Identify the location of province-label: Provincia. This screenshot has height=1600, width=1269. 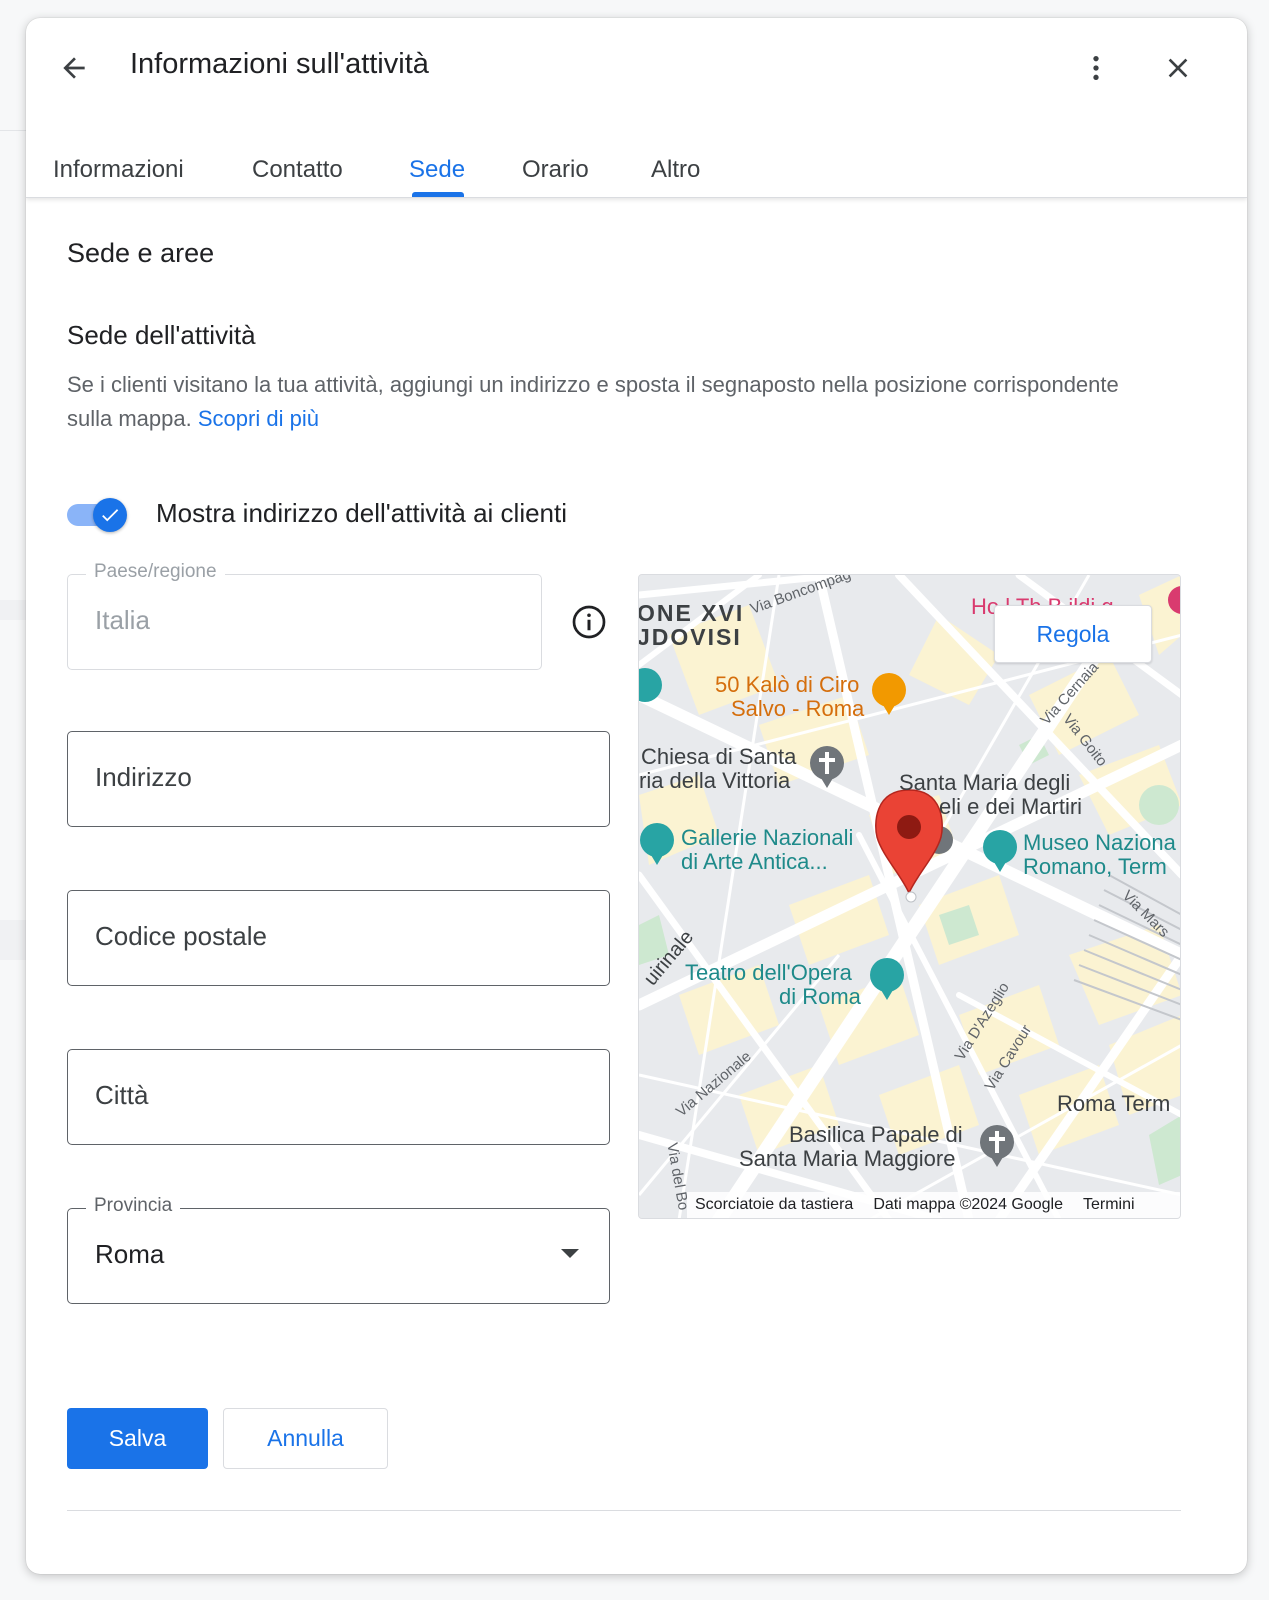
(133, 1206).